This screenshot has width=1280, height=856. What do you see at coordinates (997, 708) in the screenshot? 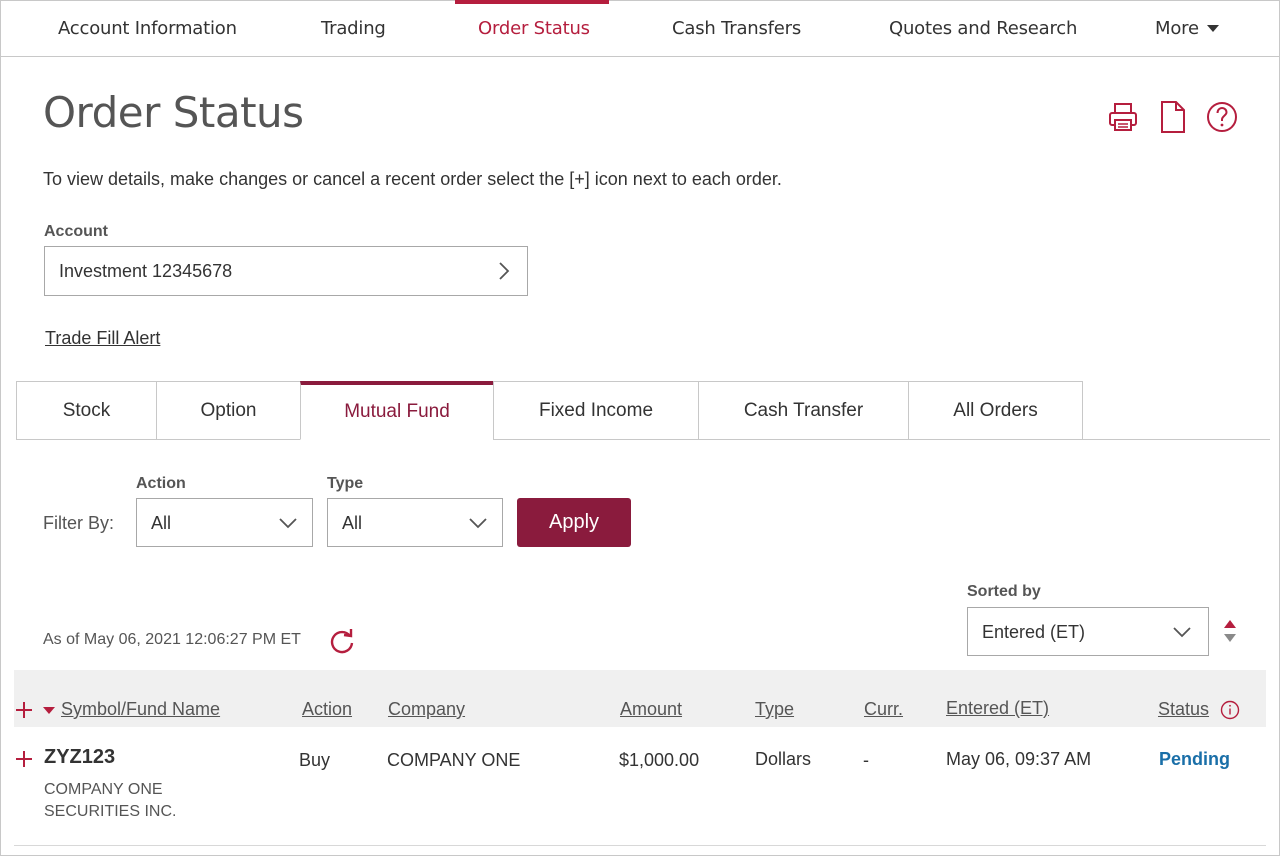
I see `col-entered: Entered (ET)` at bounding box center [997, 708].